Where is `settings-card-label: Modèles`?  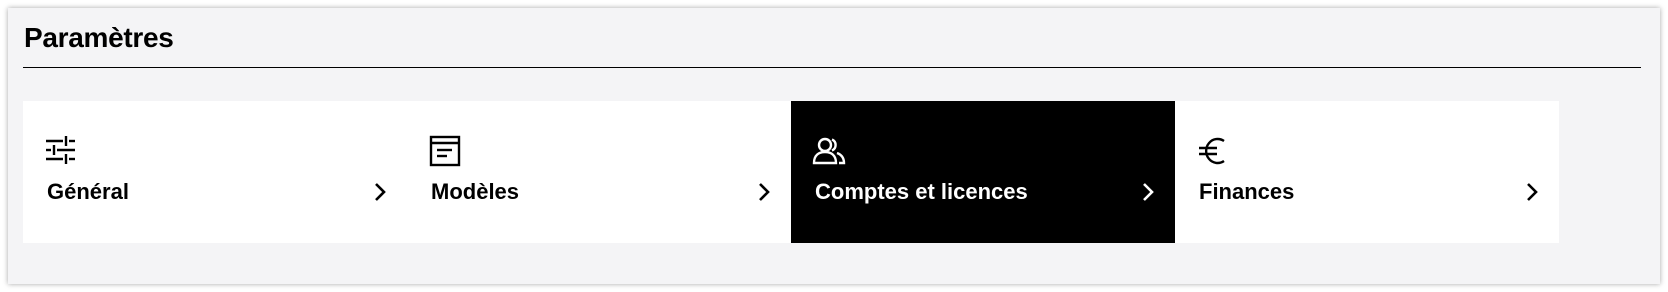
settings-card-label: Modèles is located at coordinates (475, 191).